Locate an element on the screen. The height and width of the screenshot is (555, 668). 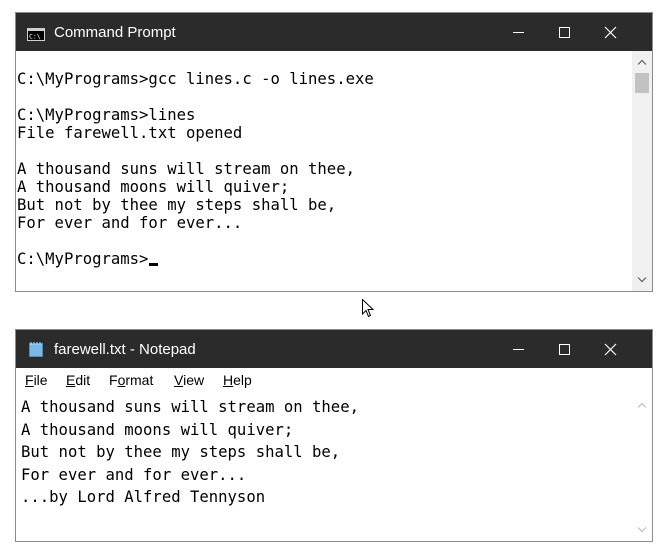
text-line: A thousand moons will quiver; is located at coordinates (157, 429).